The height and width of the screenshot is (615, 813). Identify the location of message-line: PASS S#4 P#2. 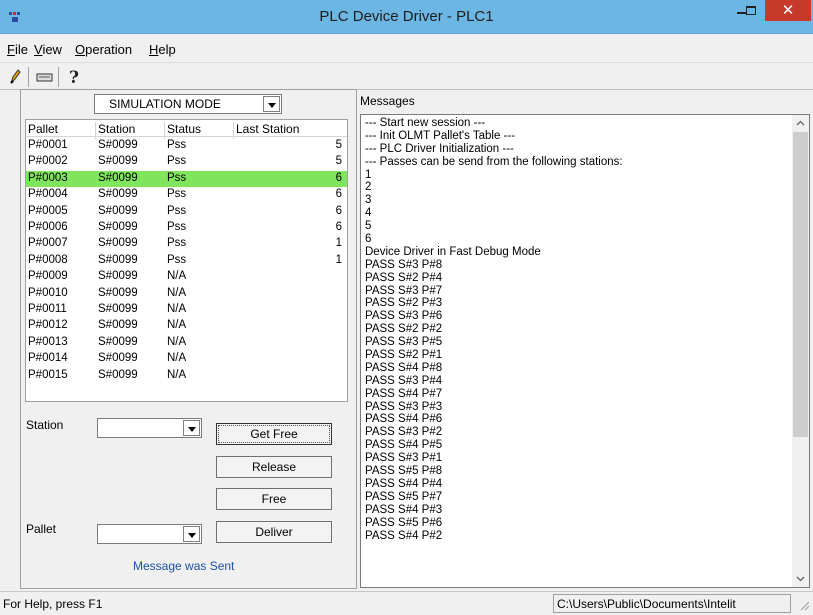
(404, 535).